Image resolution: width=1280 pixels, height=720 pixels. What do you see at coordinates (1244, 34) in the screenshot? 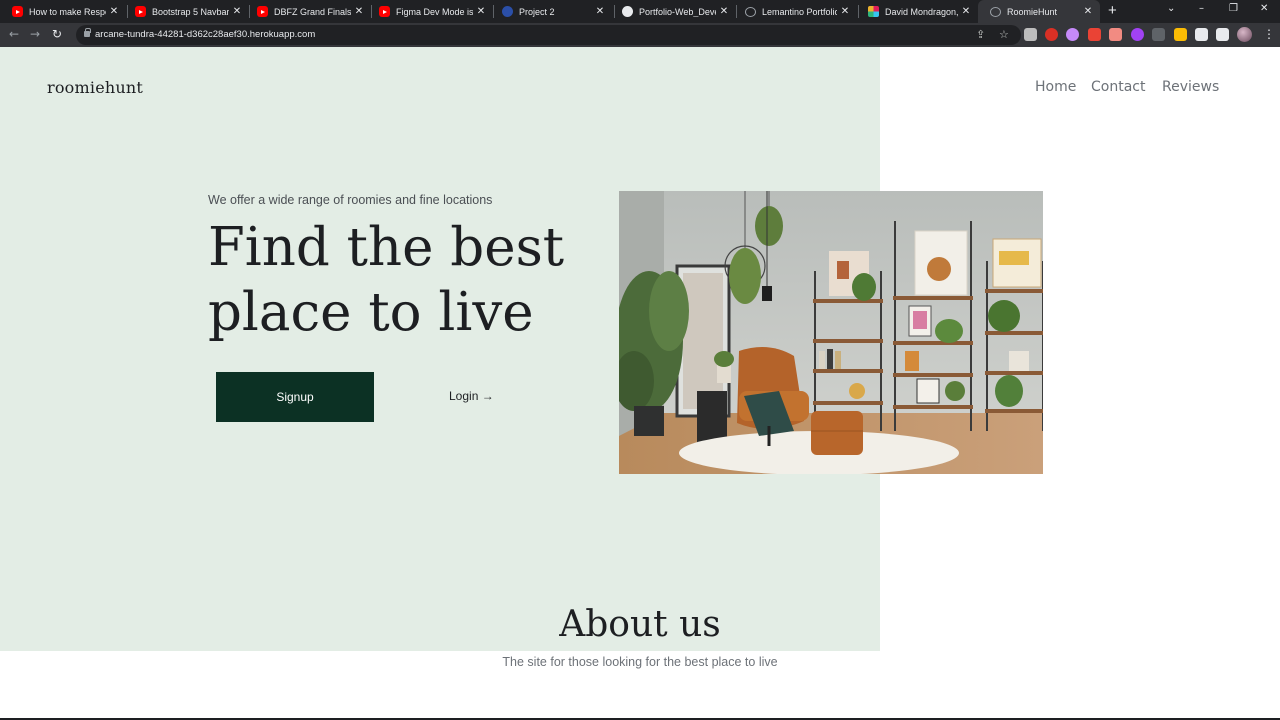
I see `profile-avatar` at bounding box center [1244, 34].